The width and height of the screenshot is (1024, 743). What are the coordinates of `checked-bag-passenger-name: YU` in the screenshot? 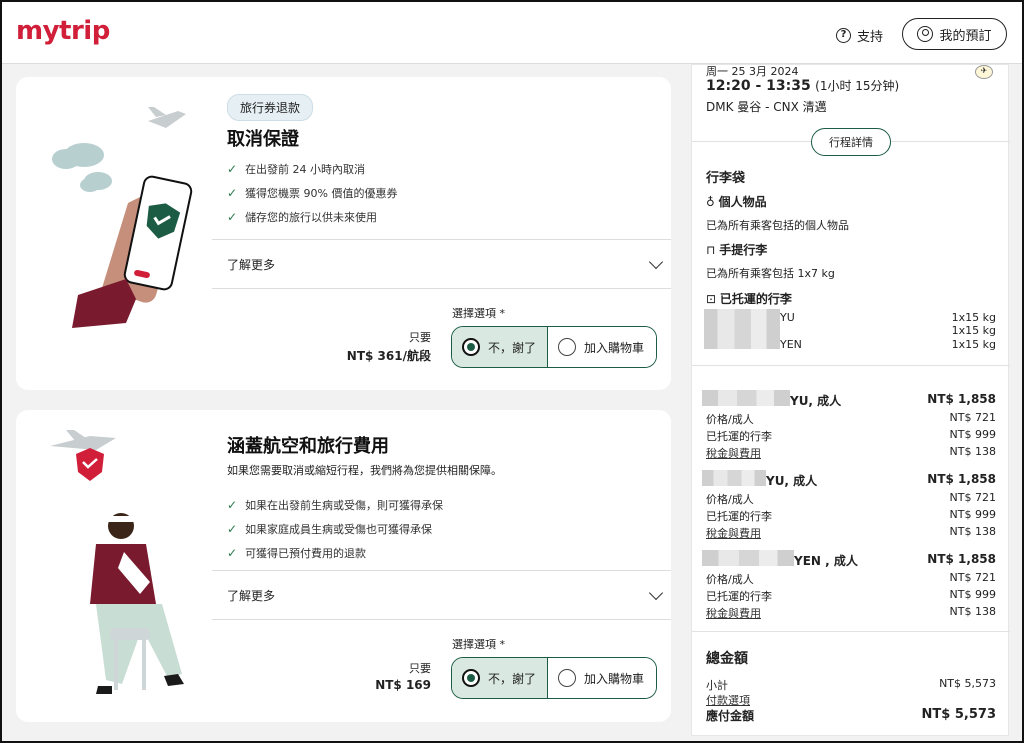 It's located at (787, 317).